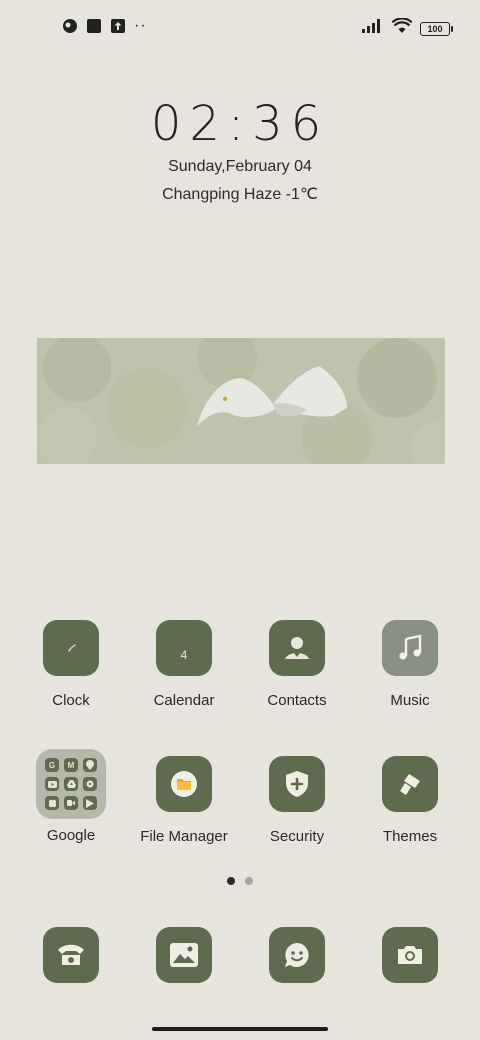 The height and width of the screenshot is (1040, 480). I want to click on google-mini-icon: G, so click(52, 765).